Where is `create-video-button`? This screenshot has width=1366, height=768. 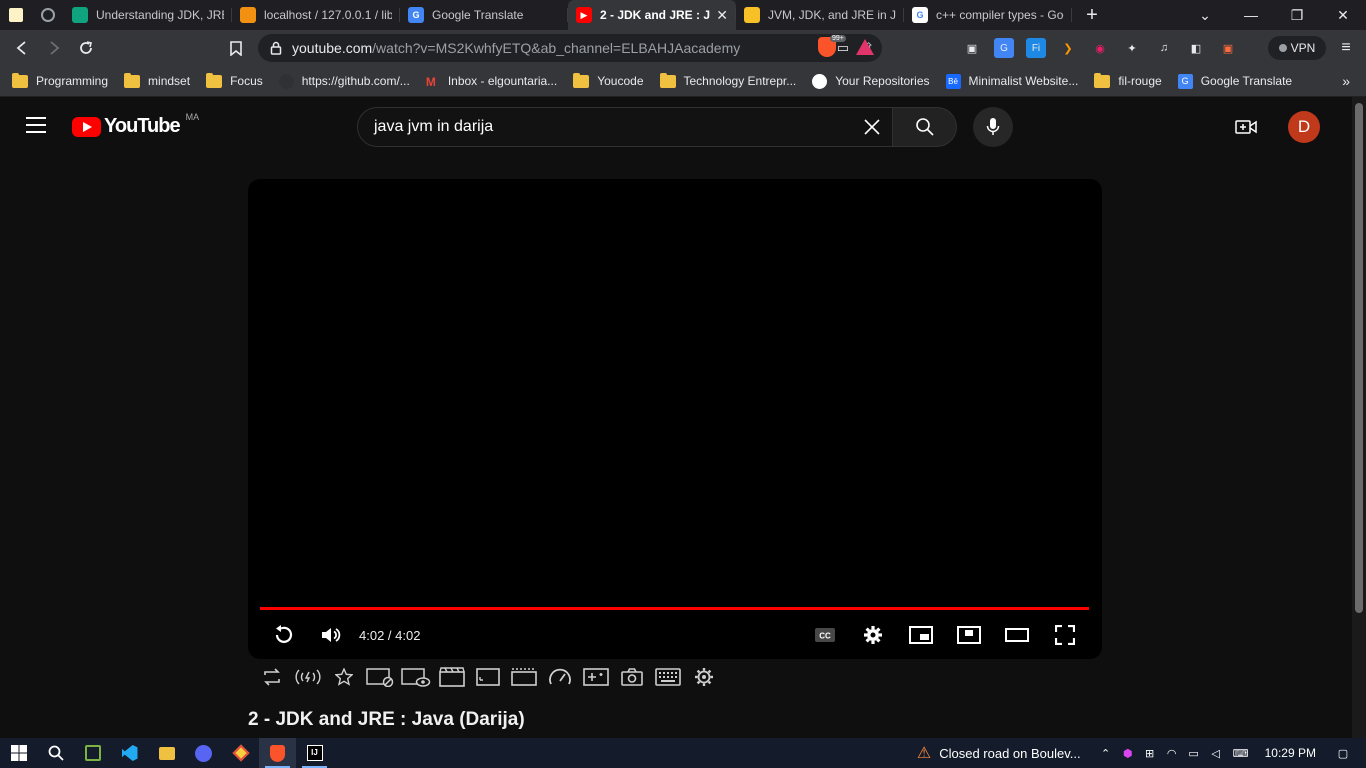 create-video-button is located at coordinates (1246, 127).